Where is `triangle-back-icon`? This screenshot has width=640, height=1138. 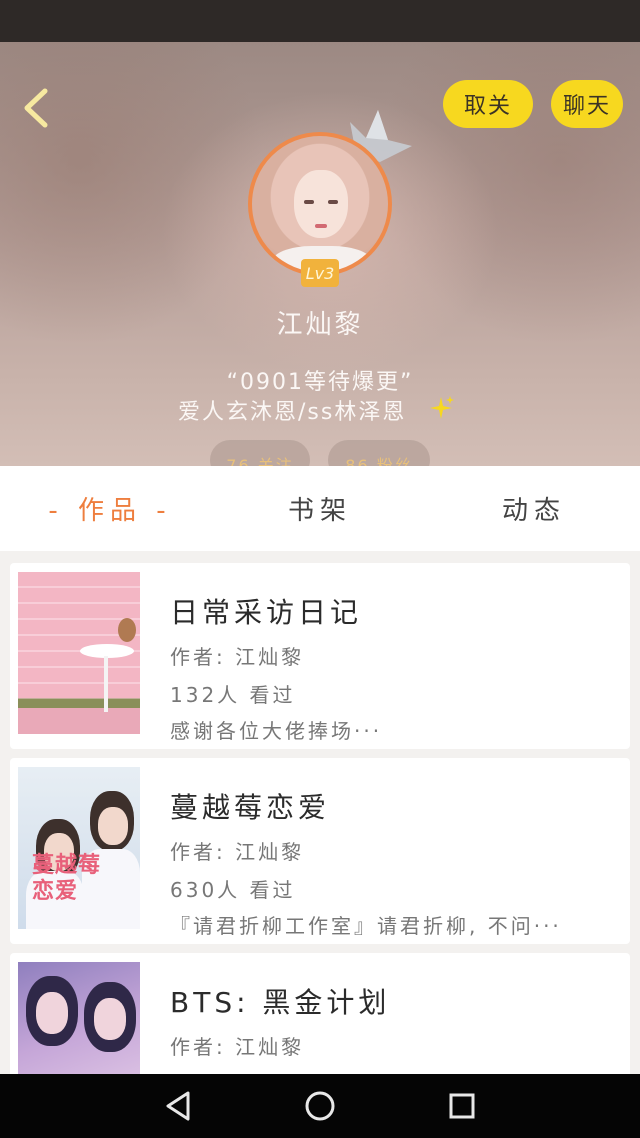
triangle-back-icon is located at coordinates (178, 1106).